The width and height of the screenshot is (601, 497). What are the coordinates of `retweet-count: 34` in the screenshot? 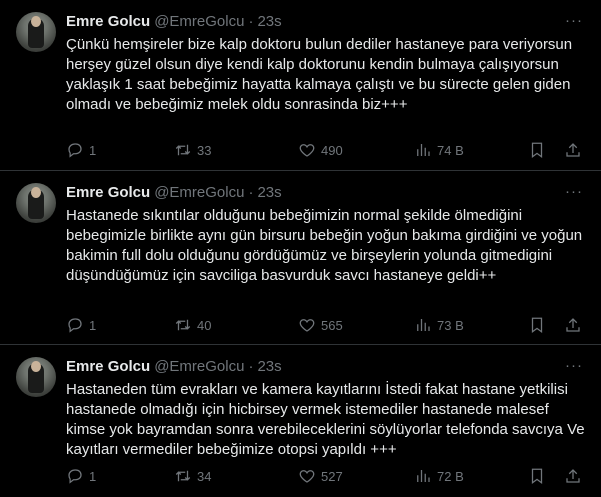 It's located at (204, 476).